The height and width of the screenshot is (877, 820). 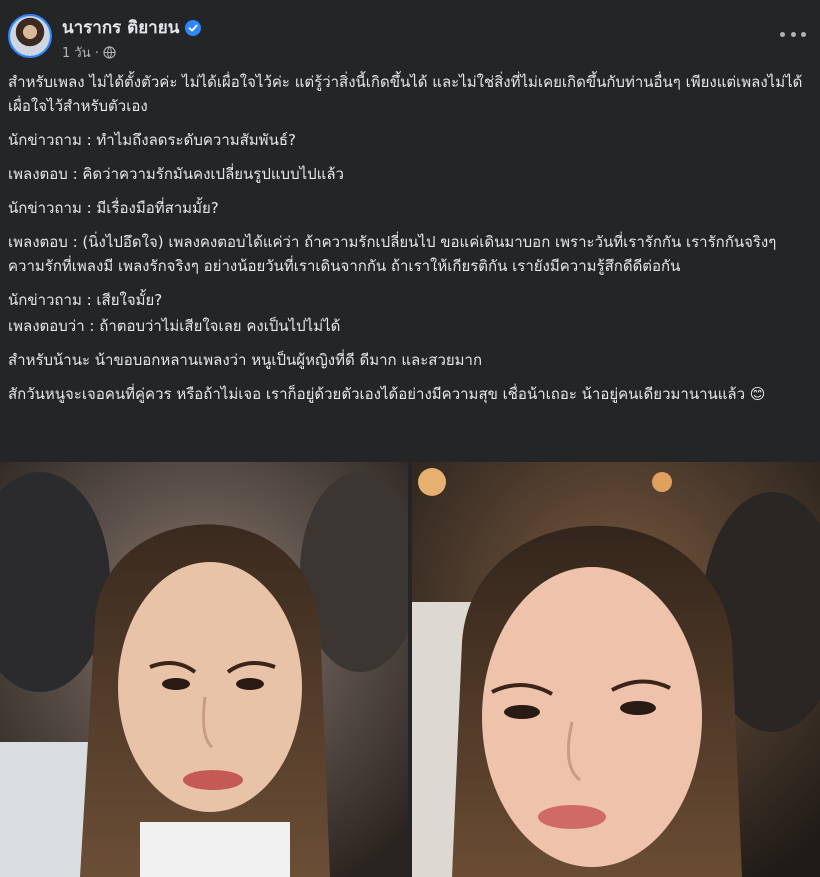 What do you see at coordinates (193, 27) in the screenshot?
I see `verified-badge-icon` at bounding box center [193, 27].